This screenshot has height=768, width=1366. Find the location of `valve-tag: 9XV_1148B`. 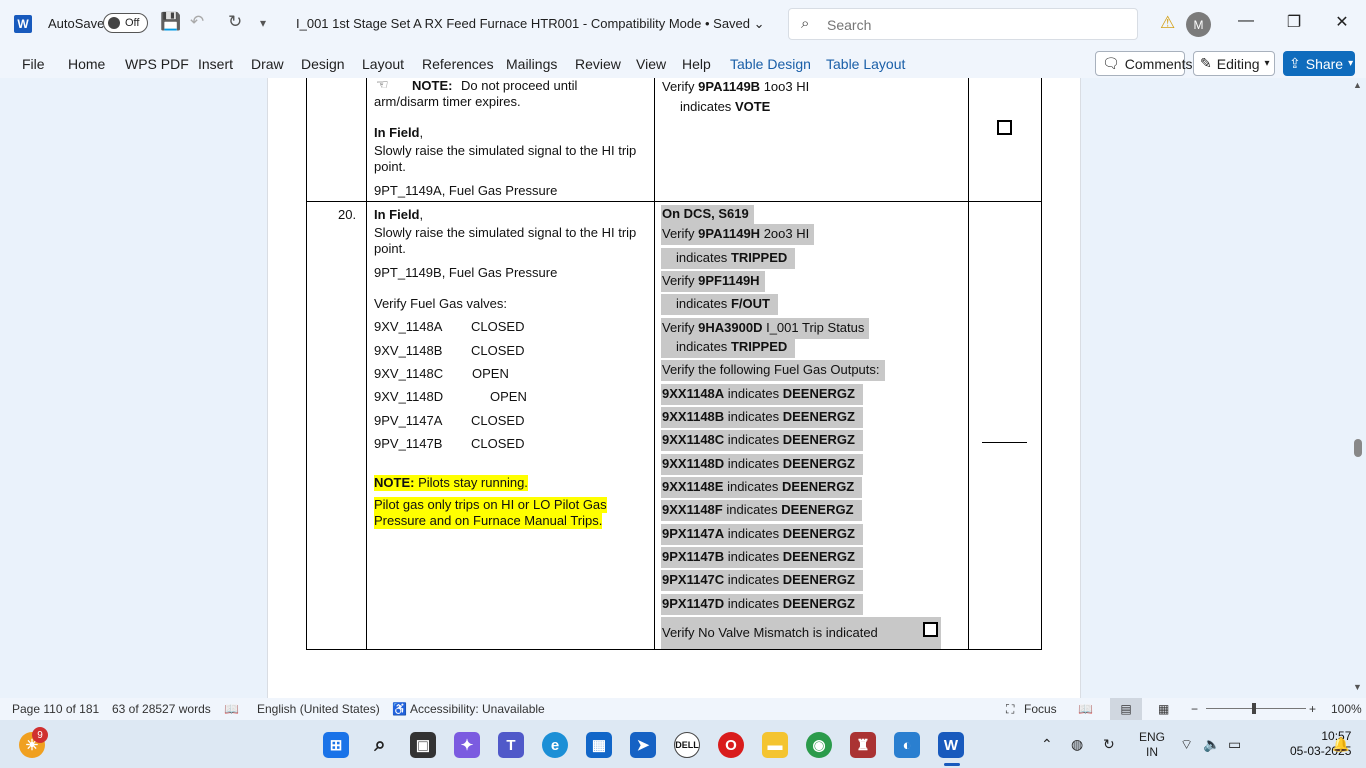

valve-tag: 9XV_1148B is located at coordinates (408, 350).